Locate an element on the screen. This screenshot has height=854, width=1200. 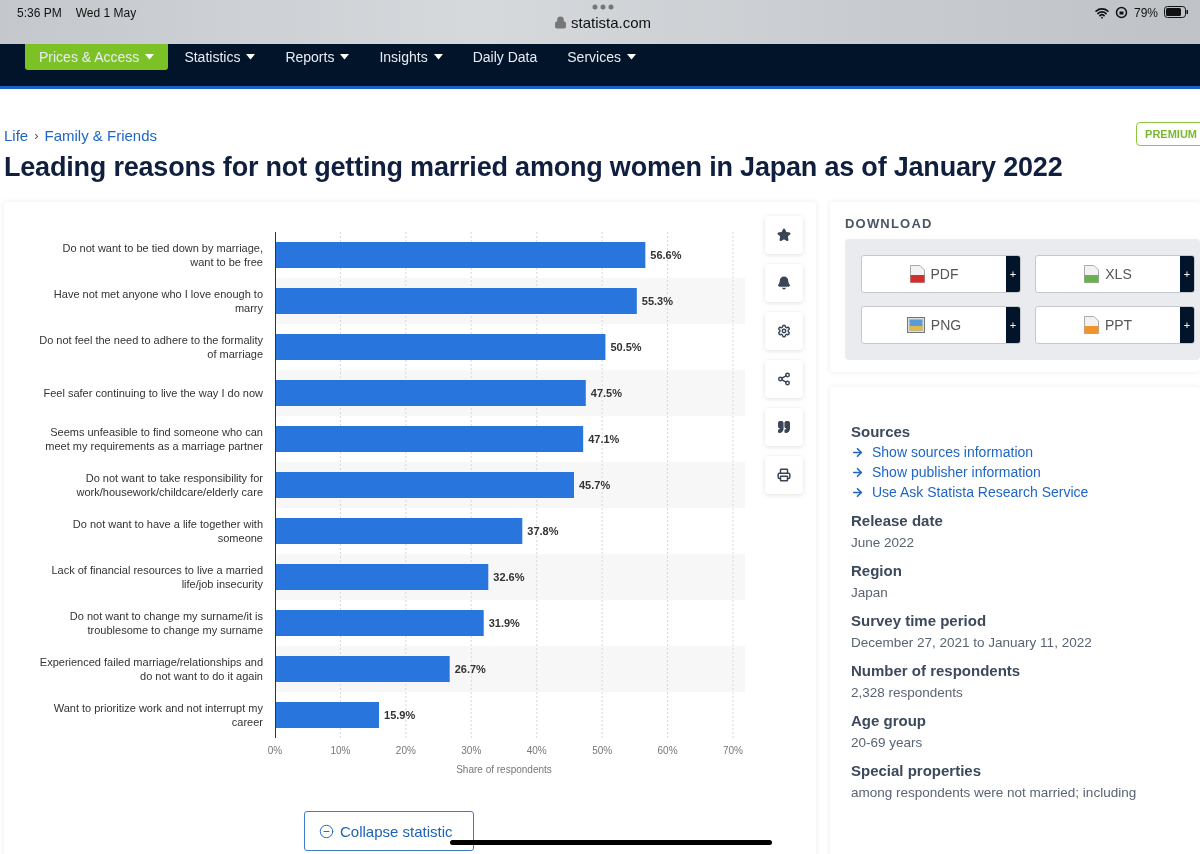
more-icon is located at coordinates (602, 7).